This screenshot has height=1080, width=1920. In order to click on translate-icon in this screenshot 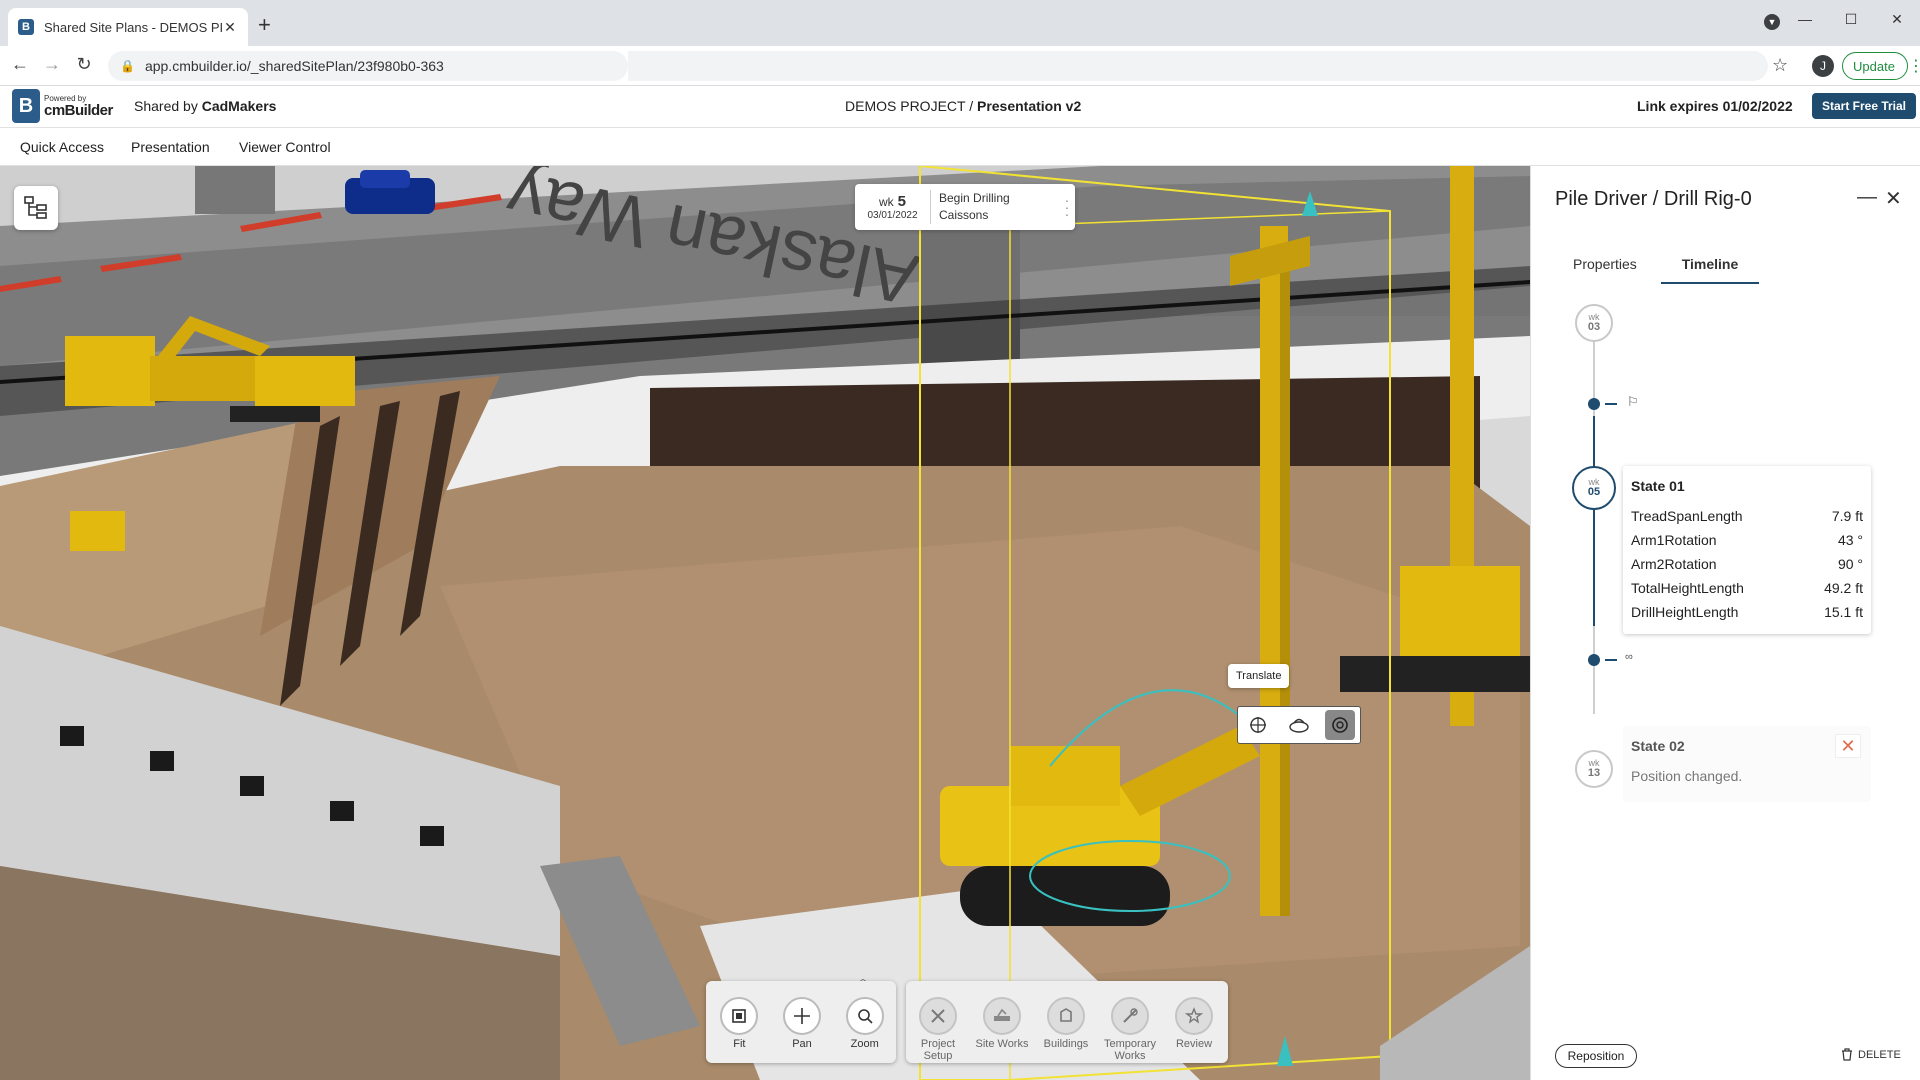, I will do `click(1258, 725)`.